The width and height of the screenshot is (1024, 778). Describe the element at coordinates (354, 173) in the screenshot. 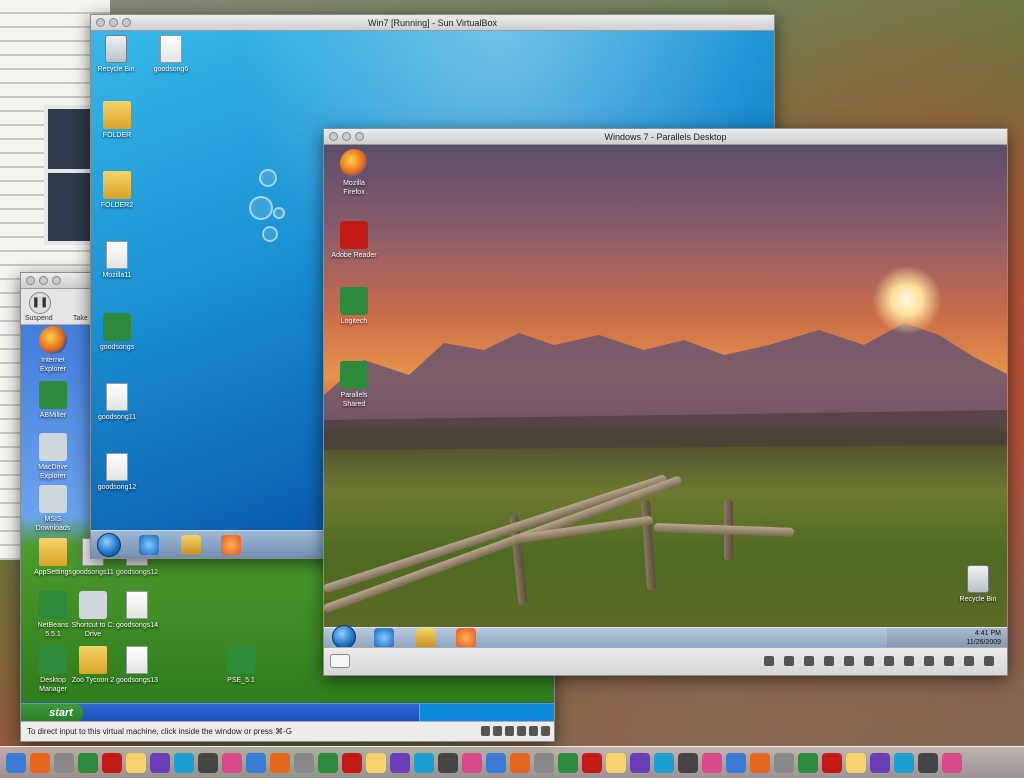

I see `desktop-icon: Mozilla Firefox` at that location.